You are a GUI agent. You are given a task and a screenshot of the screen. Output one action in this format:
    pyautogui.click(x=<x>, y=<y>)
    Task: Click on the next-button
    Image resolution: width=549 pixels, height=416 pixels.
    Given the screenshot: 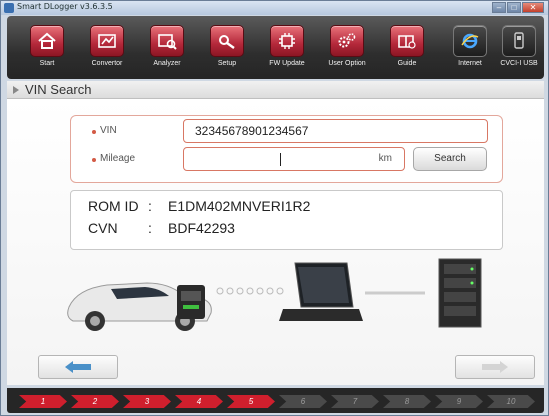 What is the action you would take?
    pyautogui.click(x=495, y=367)
    